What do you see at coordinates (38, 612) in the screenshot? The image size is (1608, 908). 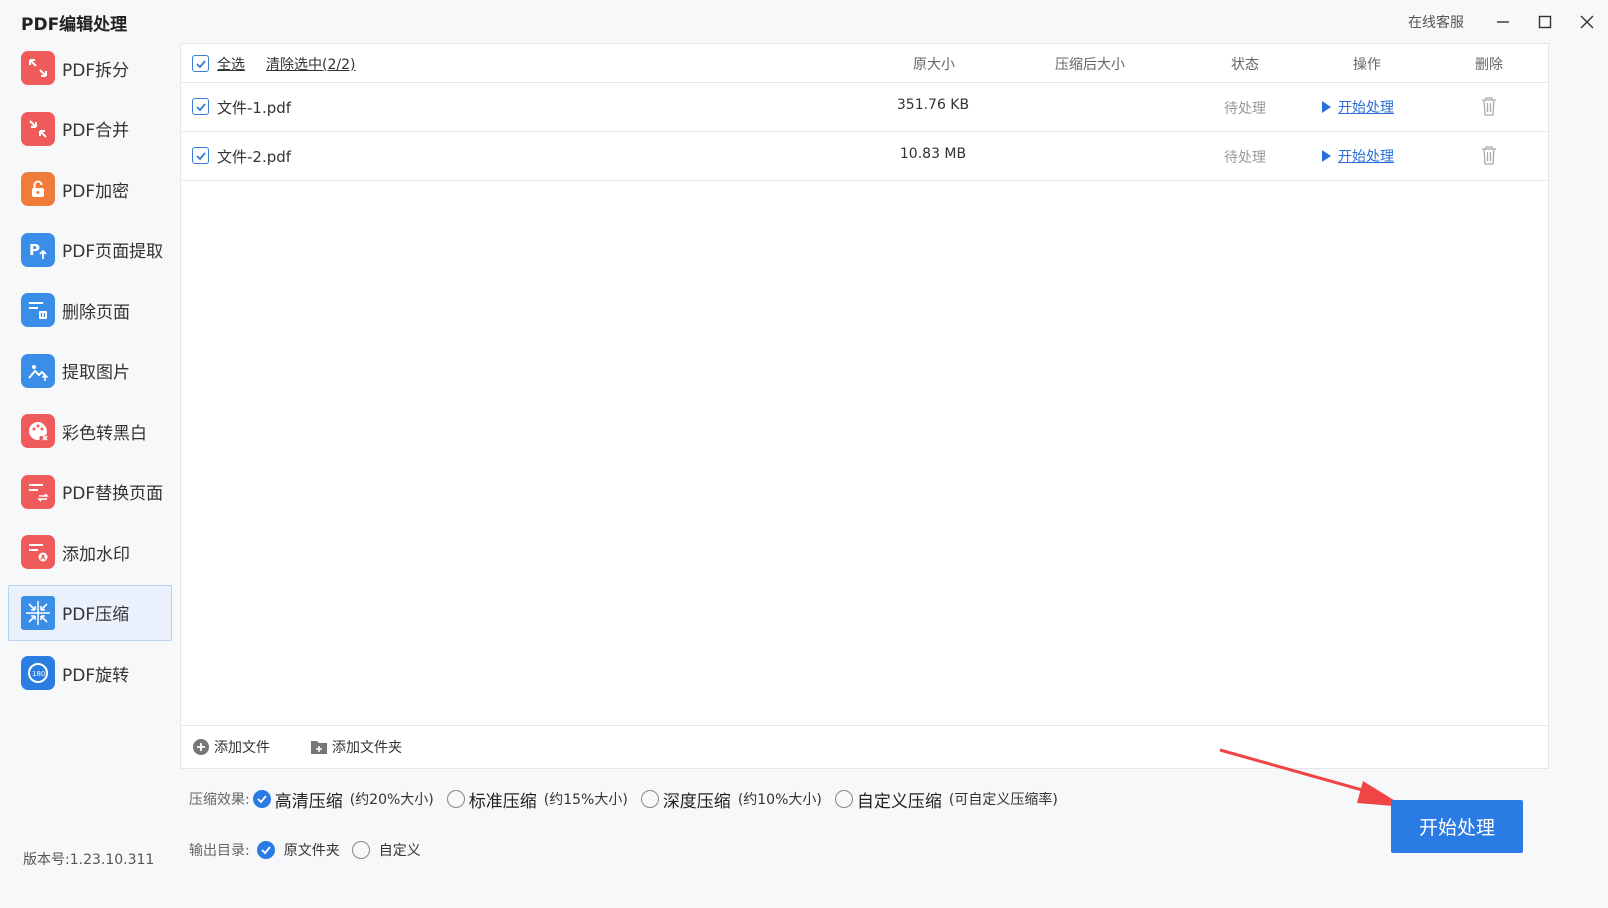 I see `compress-arrows-icon` at bounding box center [38, 612].